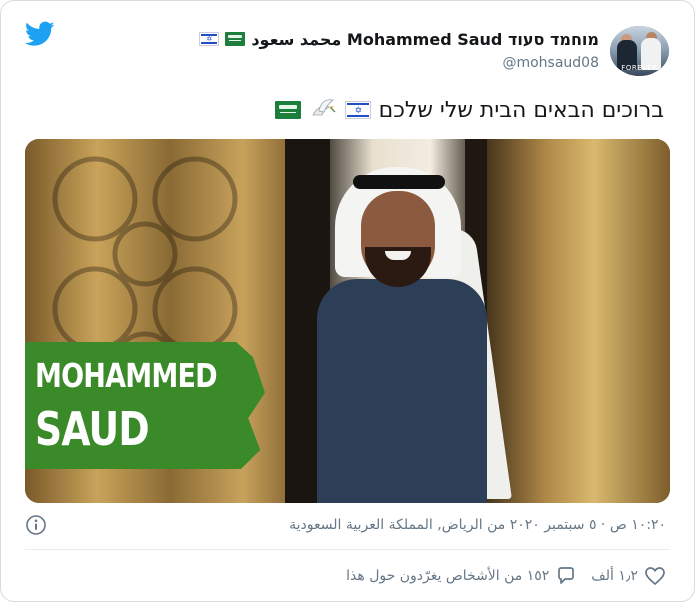  What do you see at coordinates (126, 375) in the screenshot?
I see `banner-line-1: MOHAMMED` at bounding box center [126, 375].